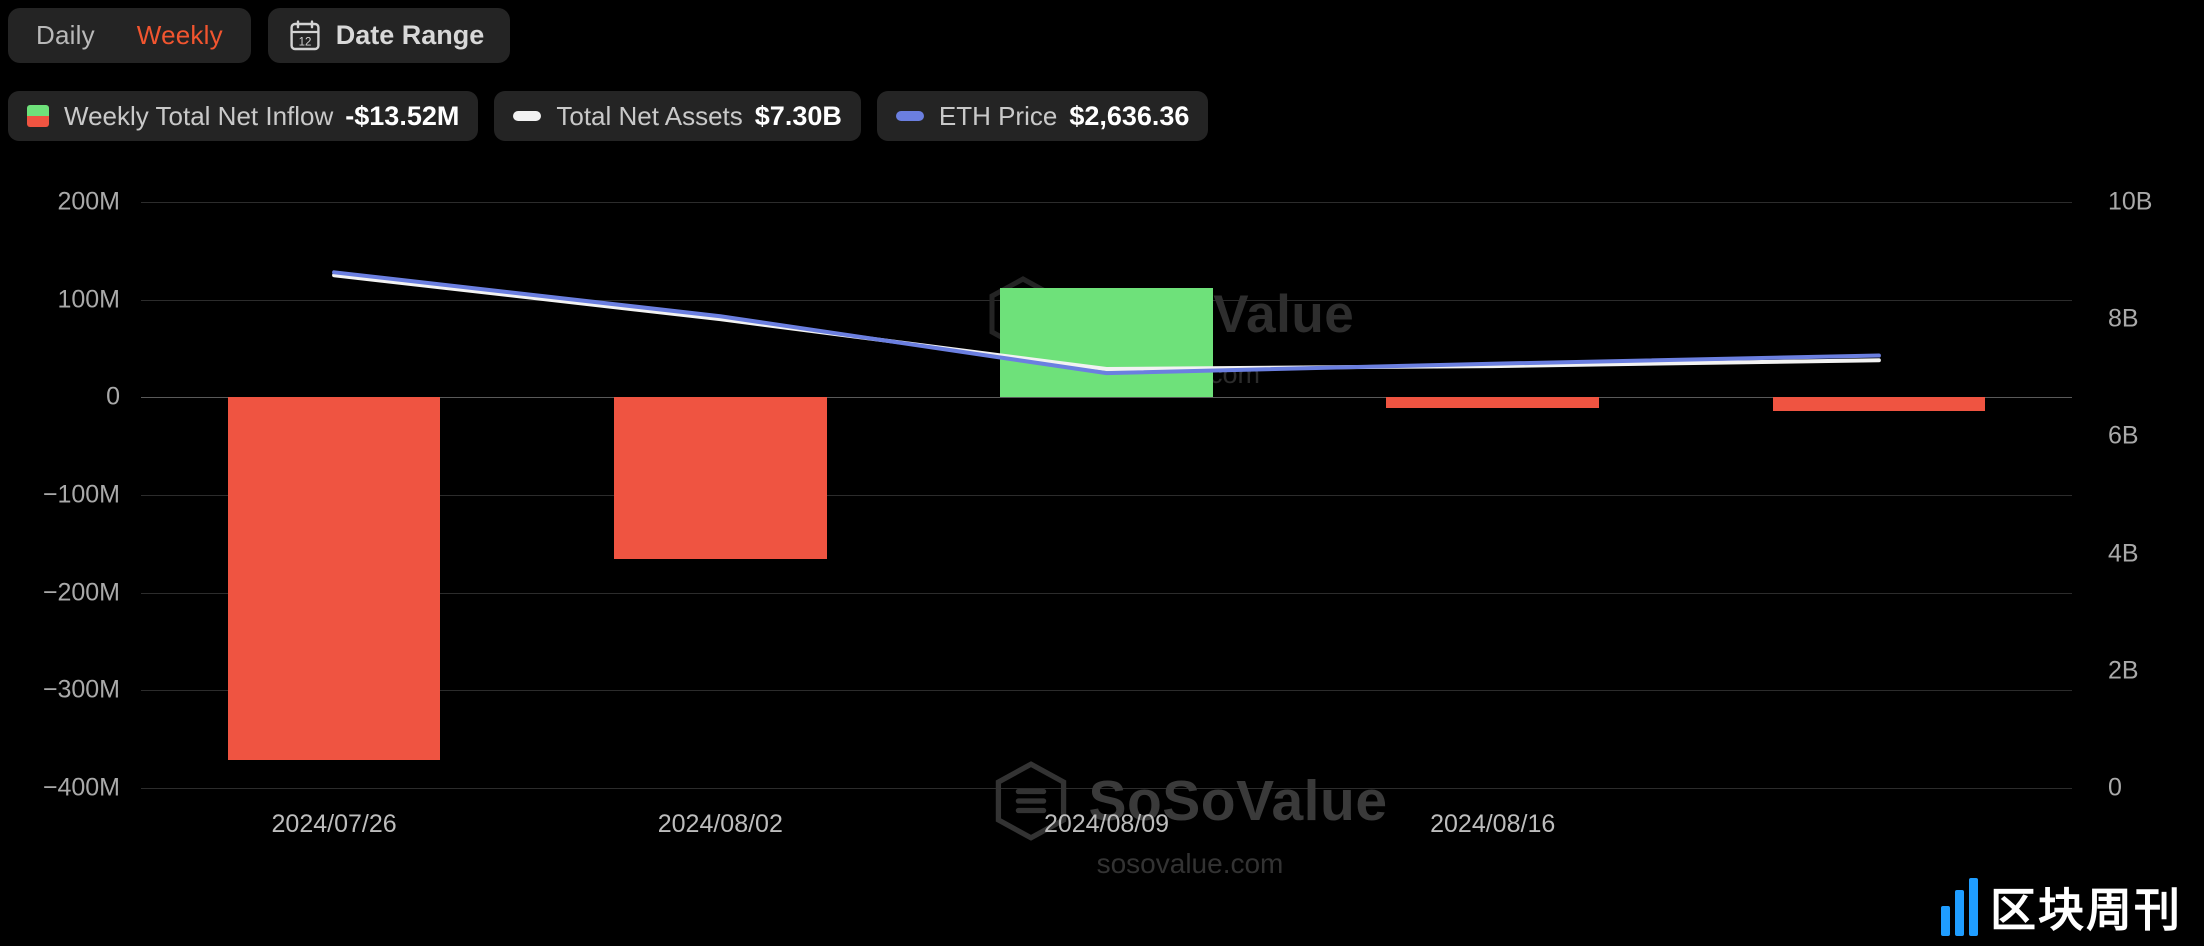 The width and height of the screenshot is (2204, 946). Describe the element at coordinates (798, 115) in the screenshot. I see `legend-value-total-net-assets: $7.30B` at that location.